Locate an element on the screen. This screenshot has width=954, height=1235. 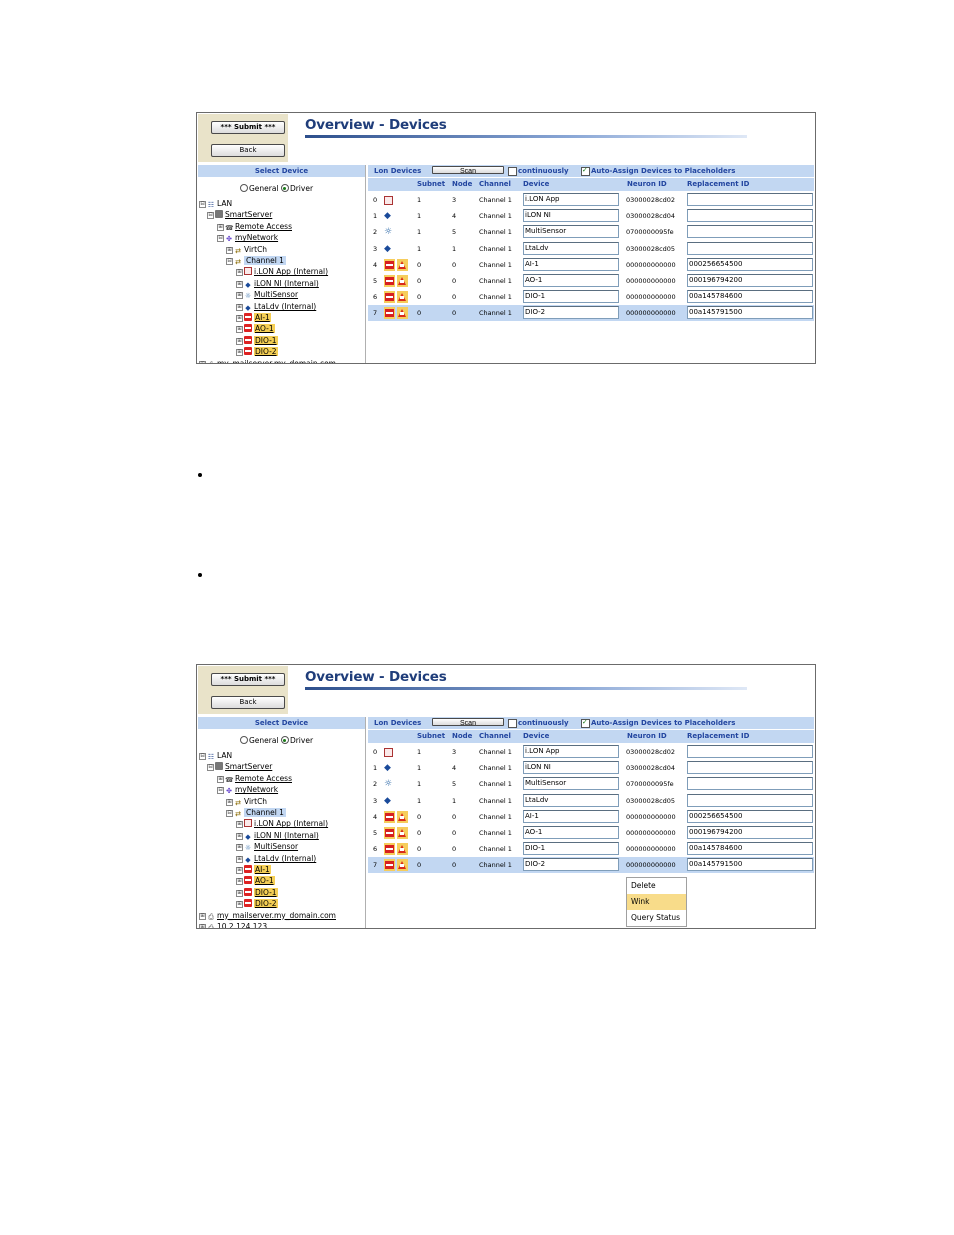
tree-node: ⊞ ⇄ VirtCh is located at coordinates (246, 249).